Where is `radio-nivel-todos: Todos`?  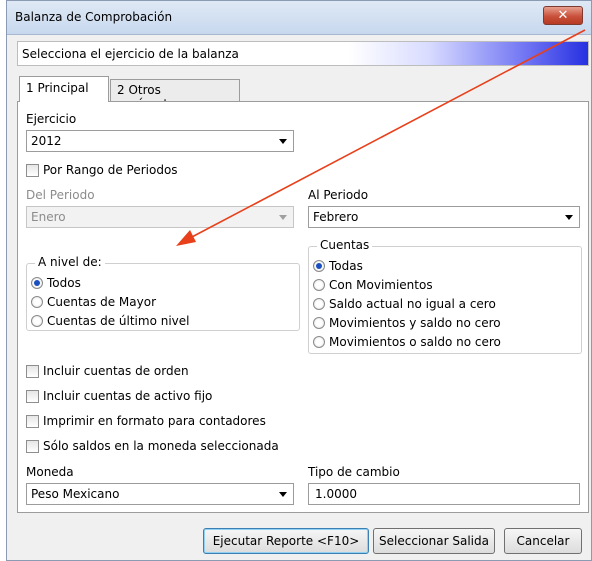
radio-nivel-todos: Todos is located at coordinates (56, 283).